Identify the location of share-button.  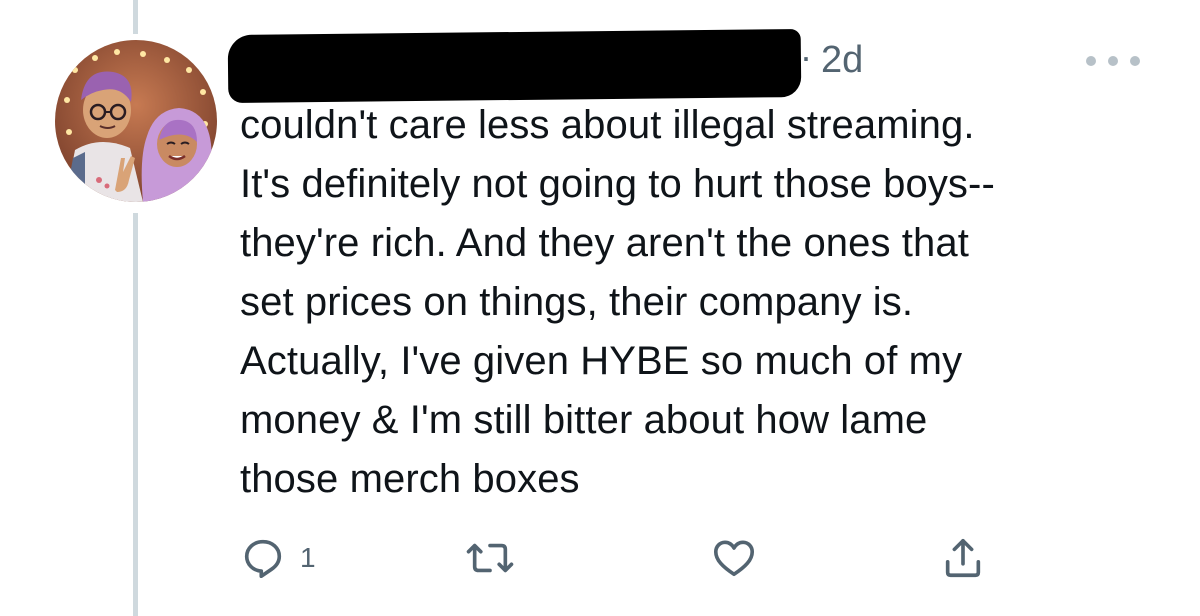
(963, 558).